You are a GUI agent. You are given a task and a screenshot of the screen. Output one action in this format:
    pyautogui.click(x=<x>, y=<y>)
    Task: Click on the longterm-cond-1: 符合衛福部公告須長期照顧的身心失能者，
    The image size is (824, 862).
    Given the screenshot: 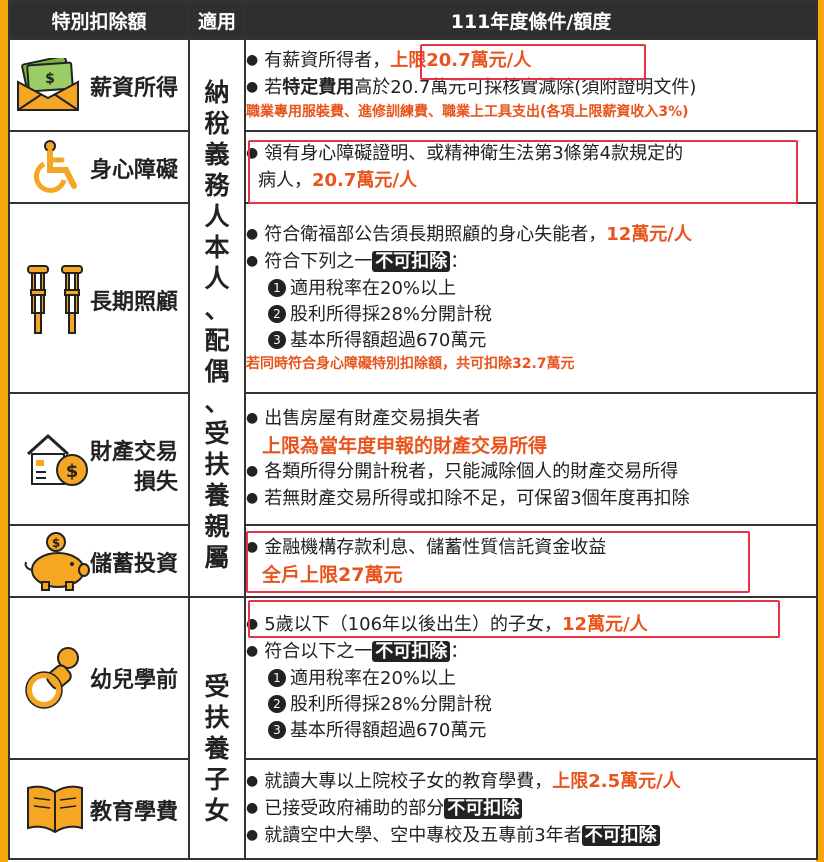 What is the action you would take?
    pyautogui.click(x=435, y=234)
    